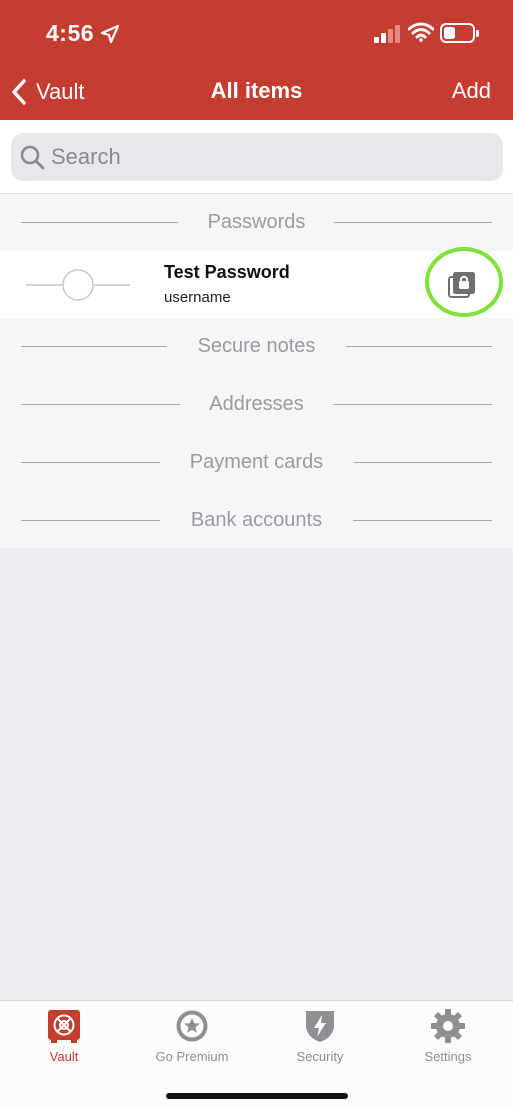 This screenshot has height=1110, width=513. What do you see at coordinates (320, 1056) in the screenshot?
I see `tab-label: Security` at bounding box center [320, 1056].